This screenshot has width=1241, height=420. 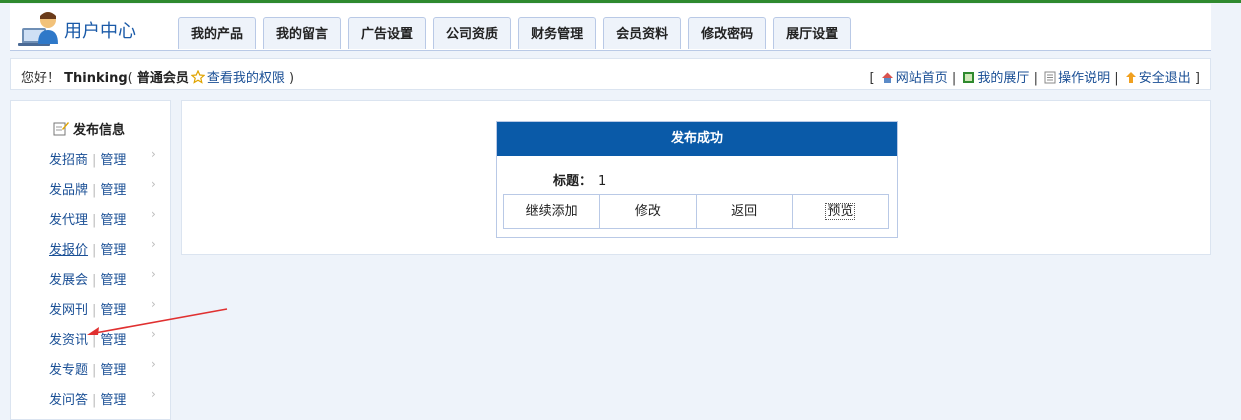 I want to click on sidebar-title: 发布信息, so click(x=89, y=128).